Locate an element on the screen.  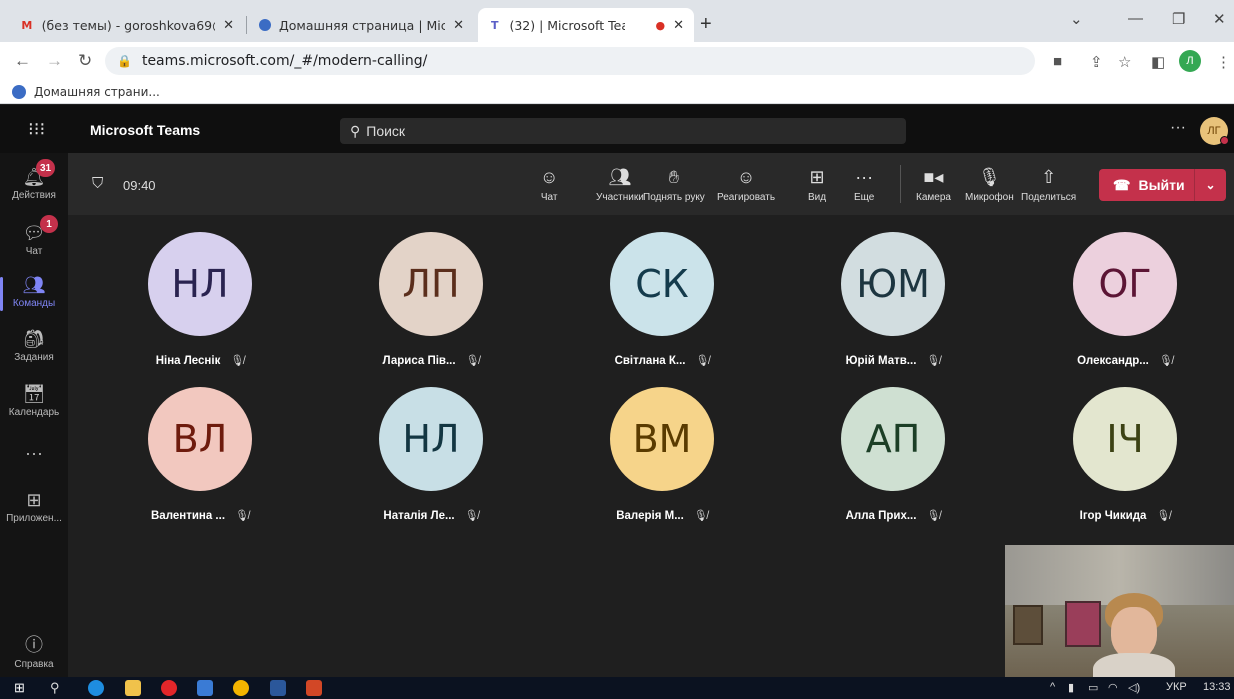
participant-tile: АП Алла Прих... 🎙︎̸ is located at coordinates (893, 454).